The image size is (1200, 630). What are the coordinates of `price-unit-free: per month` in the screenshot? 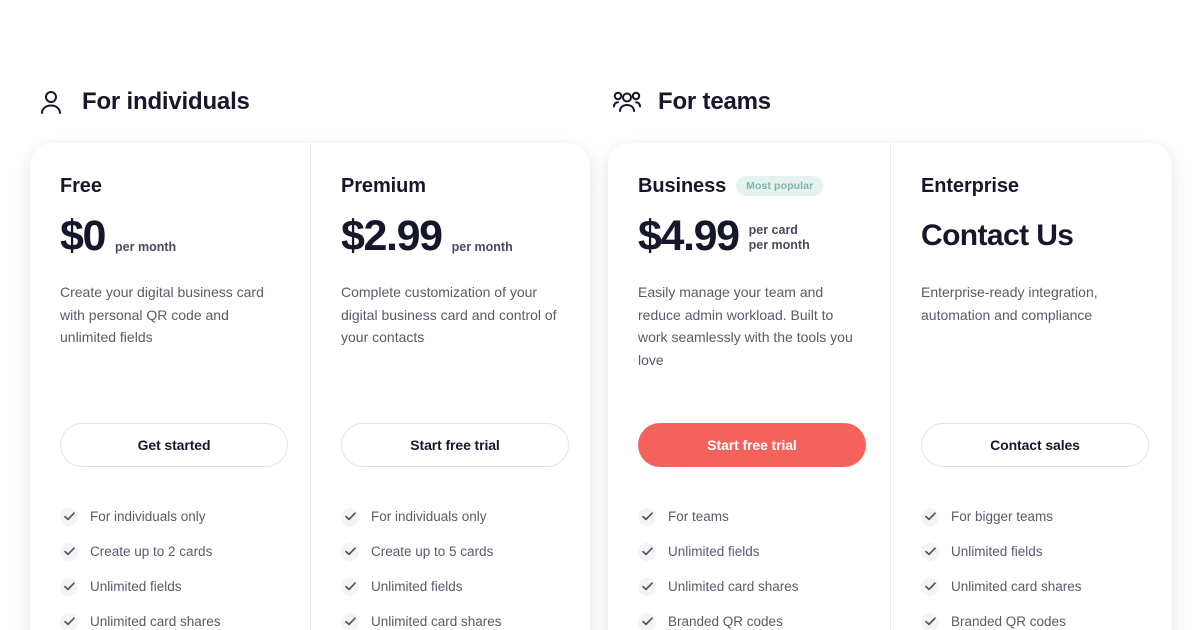 It's located at (146, 247).